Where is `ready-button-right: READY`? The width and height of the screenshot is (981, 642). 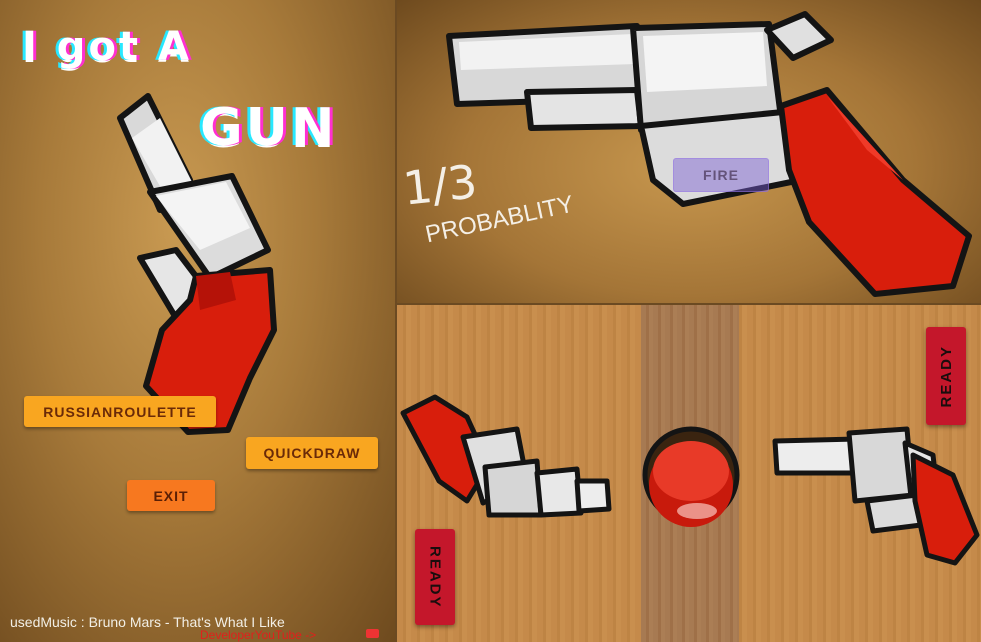
ready-button-right: READY is located at coordinates (946, 376).